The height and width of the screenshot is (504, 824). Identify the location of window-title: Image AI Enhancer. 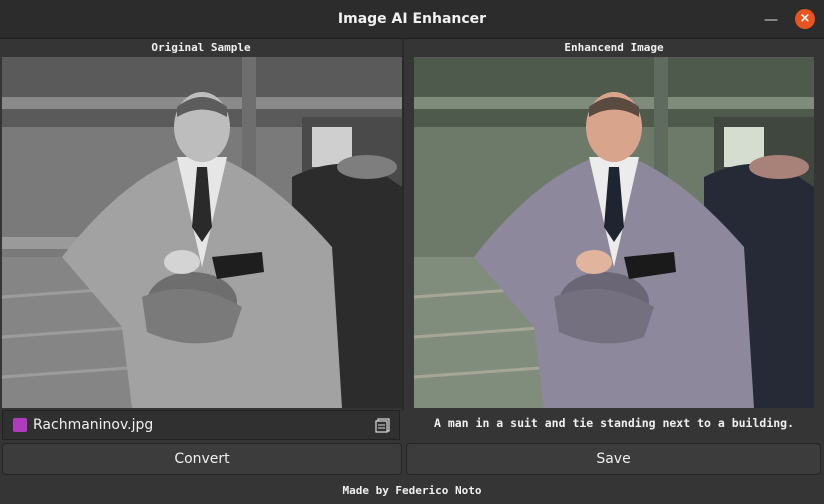
(412, 19).